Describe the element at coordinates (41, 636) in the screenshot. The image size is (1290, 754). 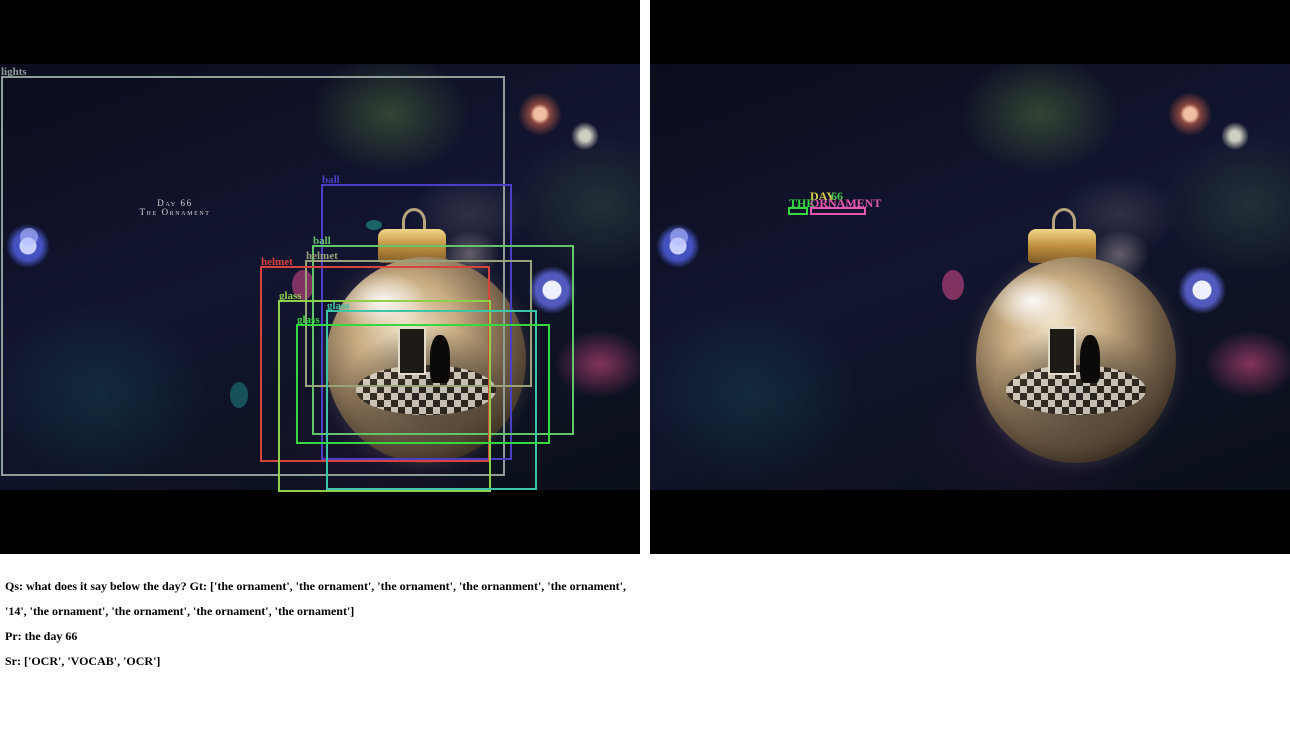
I see `prediction-line: Pr: the day 66` at that location.